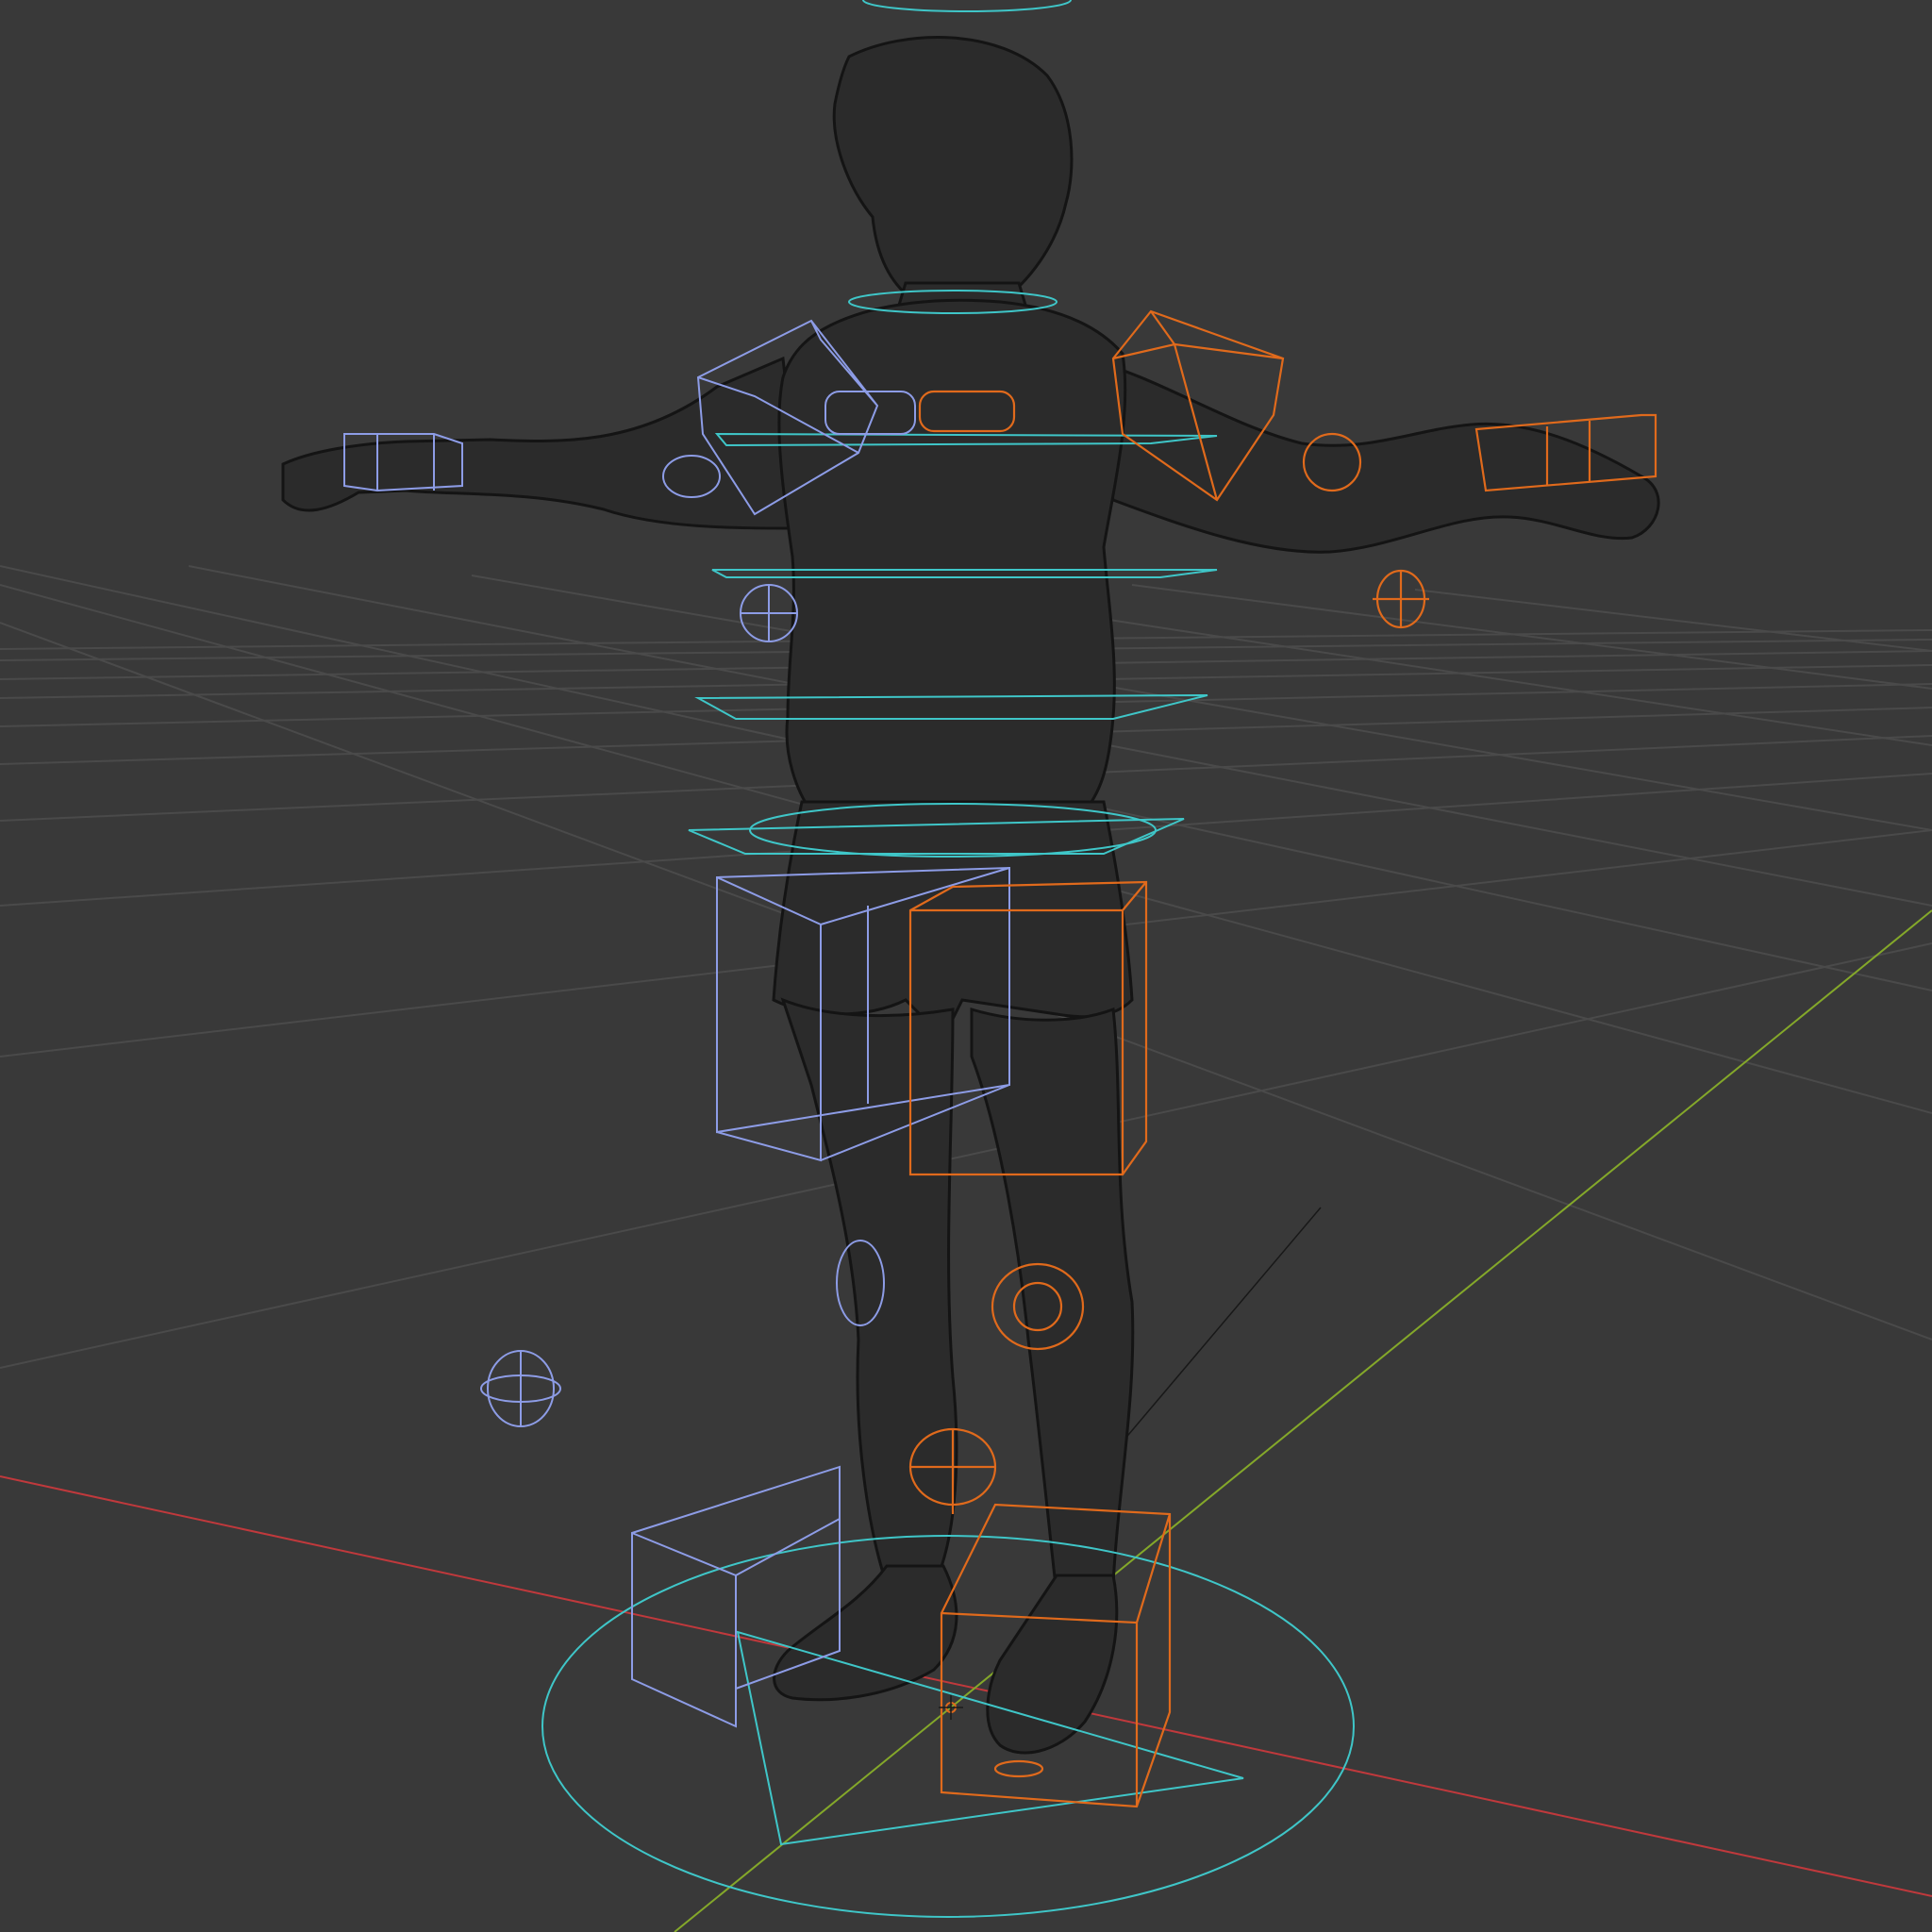 The width and height of the screenshot is (1932, 1932). I want to click on head-ctrl, so click(967, 6).